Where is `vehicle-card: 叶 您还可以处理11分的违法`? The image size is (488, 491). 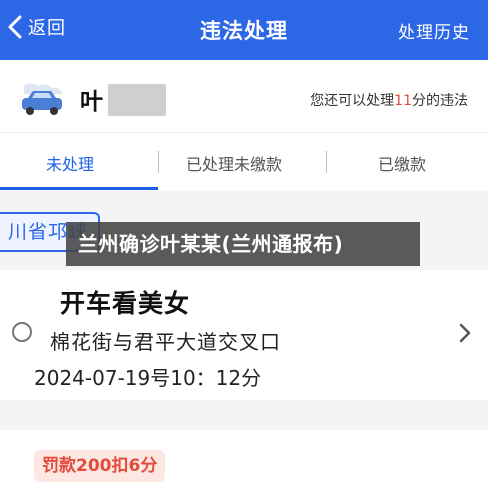
vehicle-card: 叶 您还可以处理11分的违法 is located at coordinates (244, 96).